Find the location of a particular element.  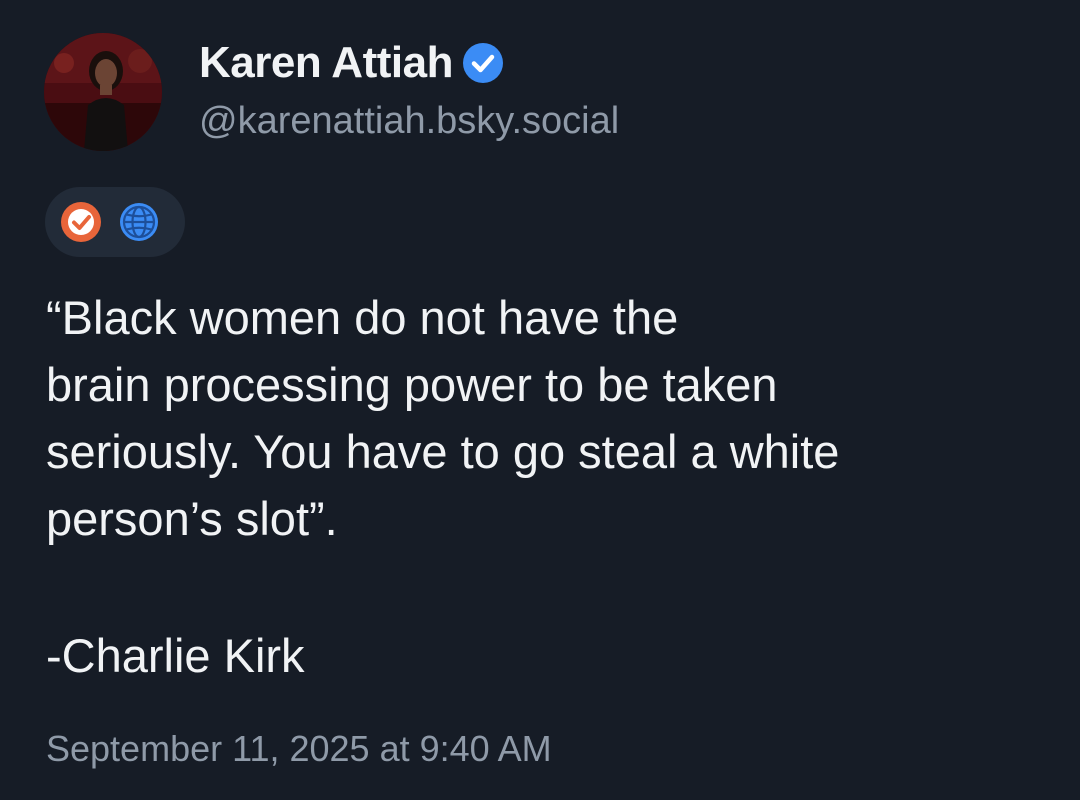

author-display-name: Karen Attiah is located at coordinates (352, 63).